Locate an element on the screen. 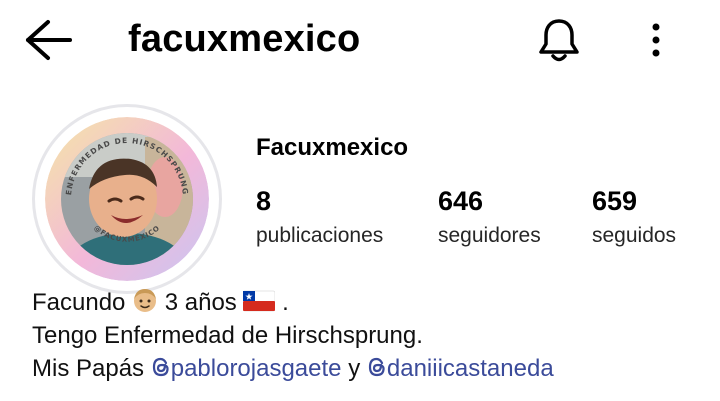  avatar: ENFERMEDAD DE HIRSCHSPRUNG @FACUXMEXICO is located at coordinates (127, 199).